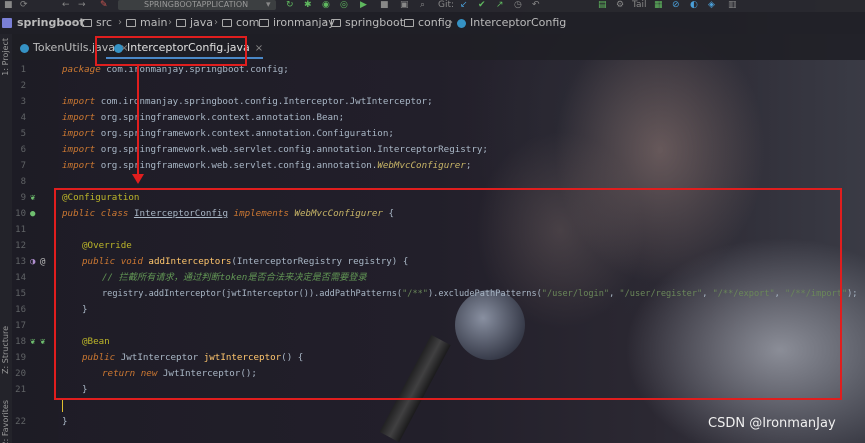 This screenshot has width=865, height=443. Describe the element at coordinates (23, 134) in the screenshot. I see `line-number: 5` at that location.